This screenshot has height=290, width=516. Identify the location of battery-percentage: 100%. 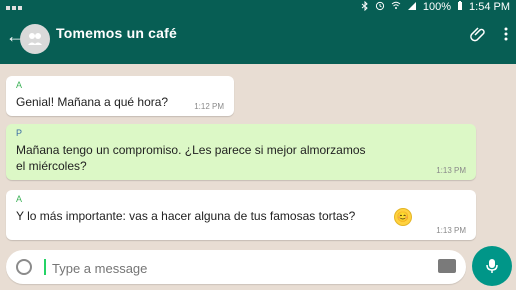
(437, 7).